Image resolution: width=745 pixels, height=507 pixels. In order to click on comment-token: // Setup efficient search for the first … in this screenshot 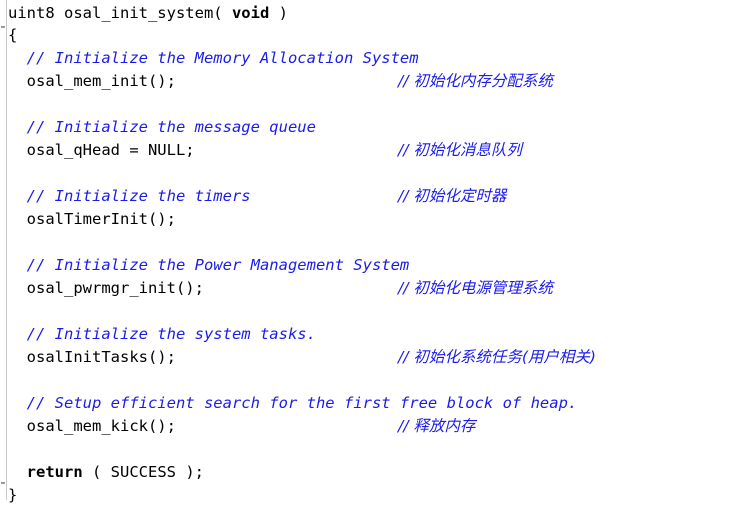, I will do `click(293, 403)`.